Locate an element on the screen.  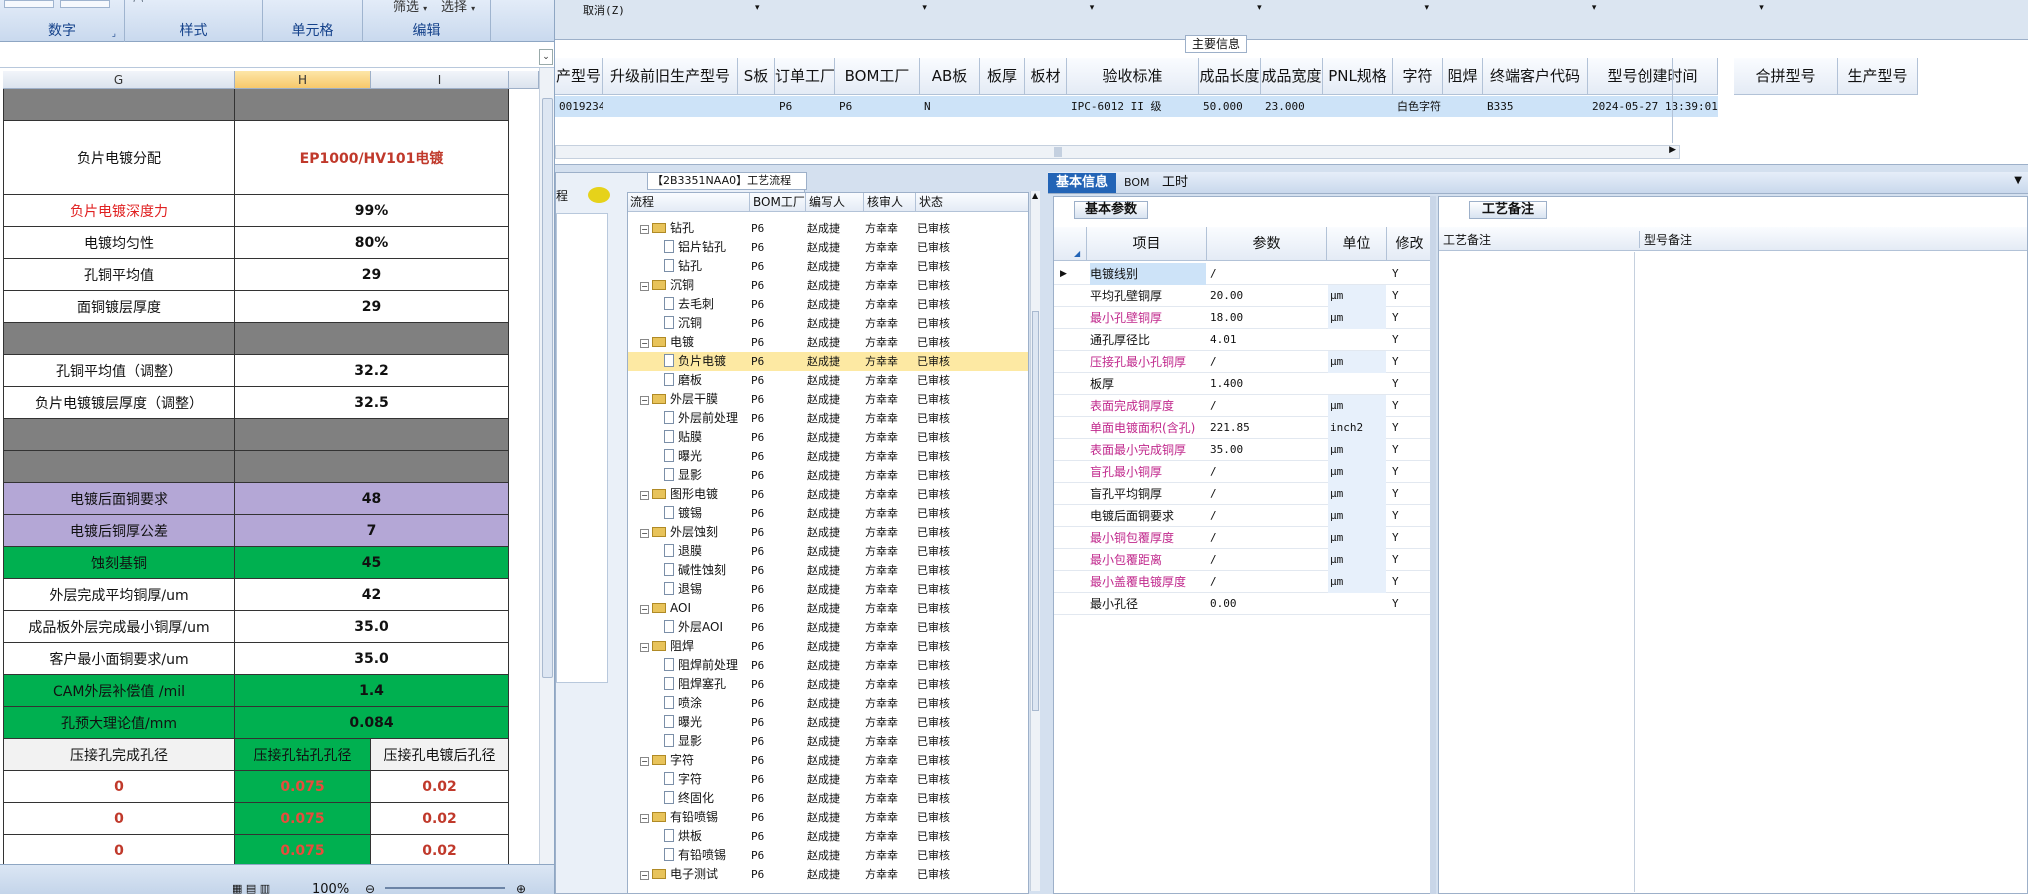
view-icons: ▦ ▤ ▥ is located at coordinates (251, 888).